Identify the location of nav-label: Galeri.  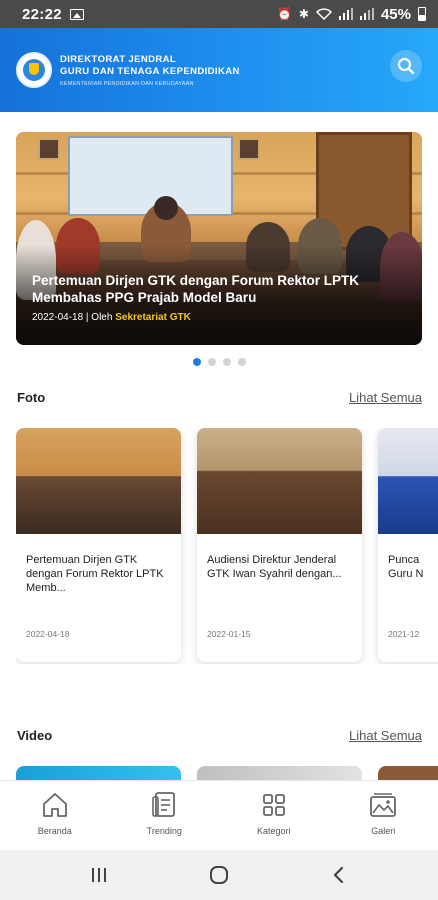
(383, 831).